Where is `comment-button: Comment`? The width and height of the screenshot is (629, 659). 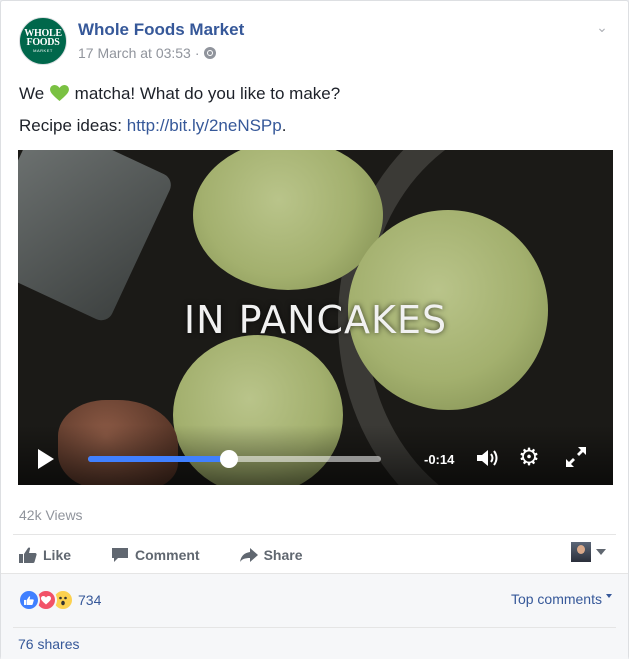
comment-button: Comment is located at coordinates (155, 555).